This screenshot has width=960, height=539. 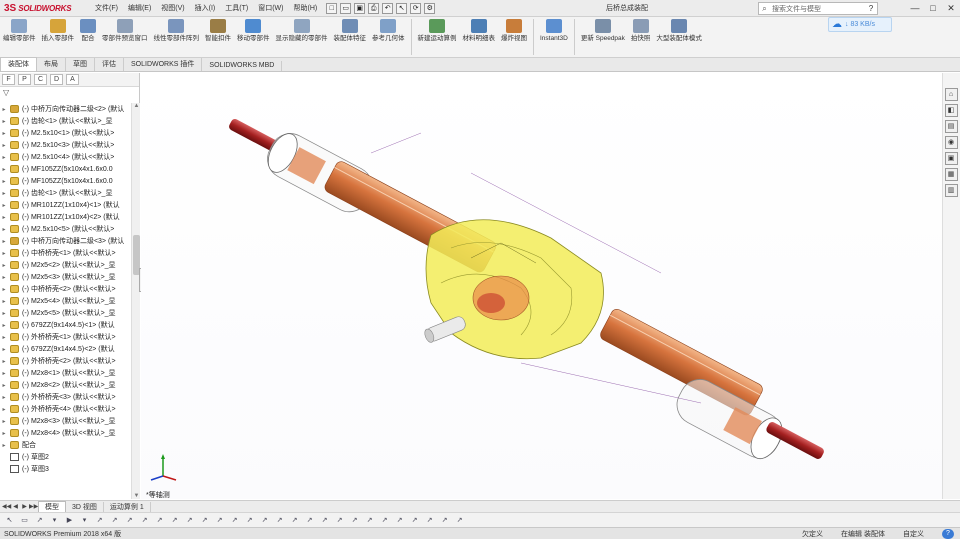 What do you see at coordinates (136, 106) in the screenshot?
I see `scroll-up-icon: ▲` at bounding box center [136, 106].